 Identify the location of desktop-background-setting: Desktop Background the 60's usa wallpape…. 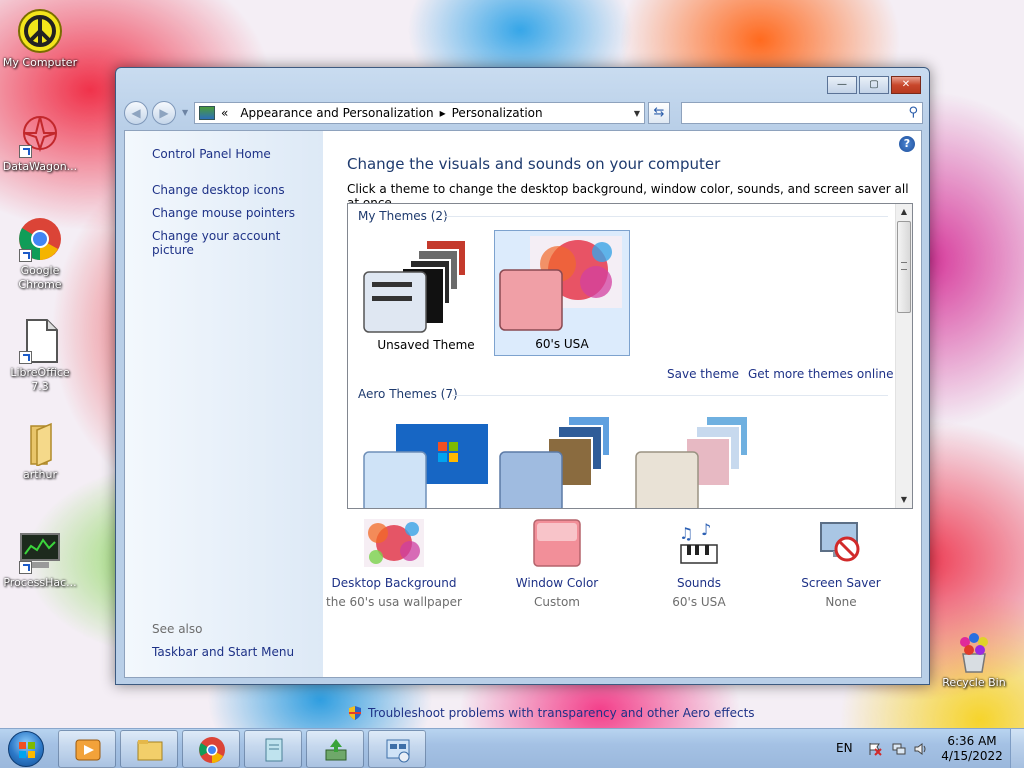
(394, 564).